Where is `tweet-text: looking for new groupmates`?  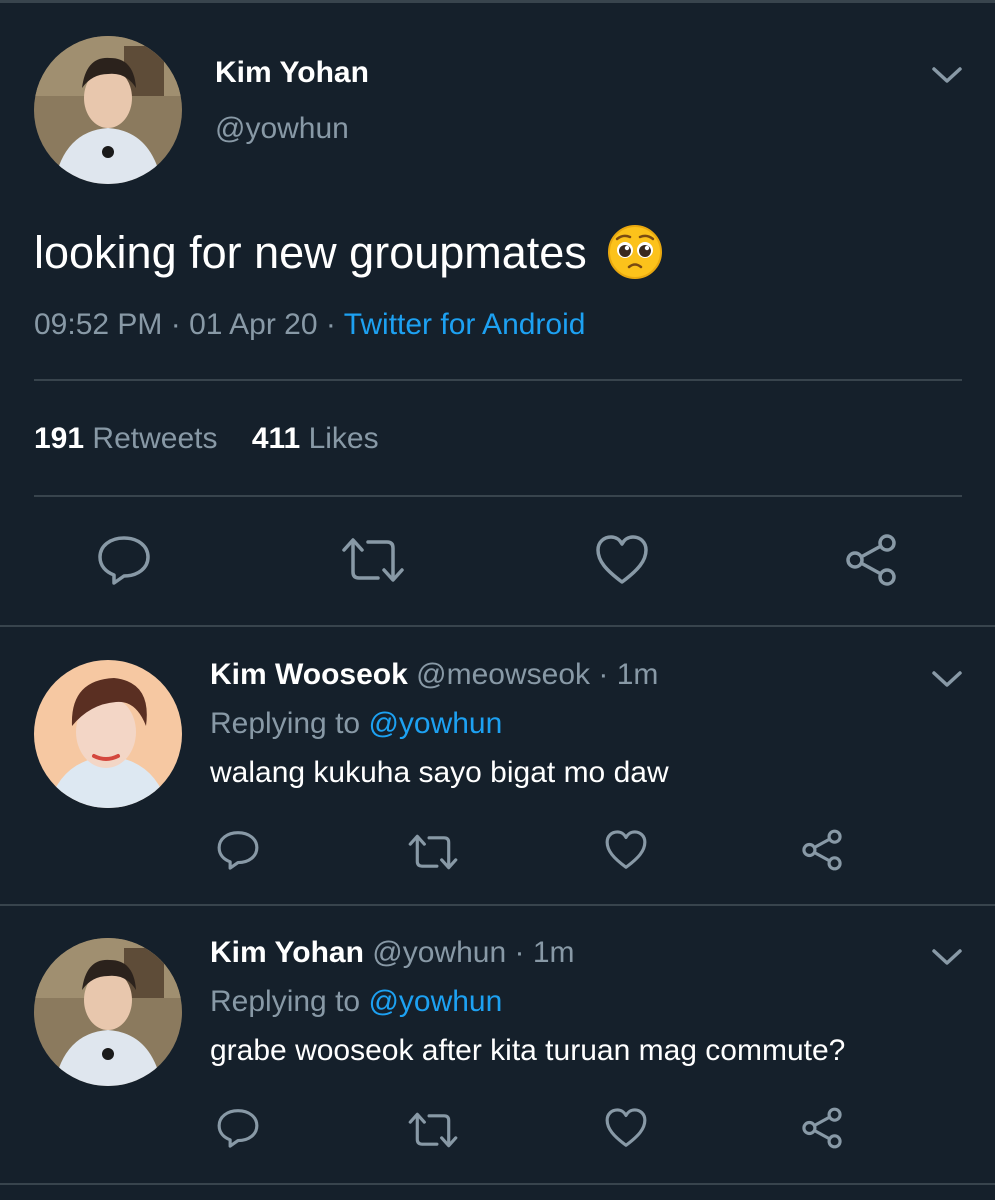 tweet-text: looking for new groupmates is located at coordinates (348, 252).